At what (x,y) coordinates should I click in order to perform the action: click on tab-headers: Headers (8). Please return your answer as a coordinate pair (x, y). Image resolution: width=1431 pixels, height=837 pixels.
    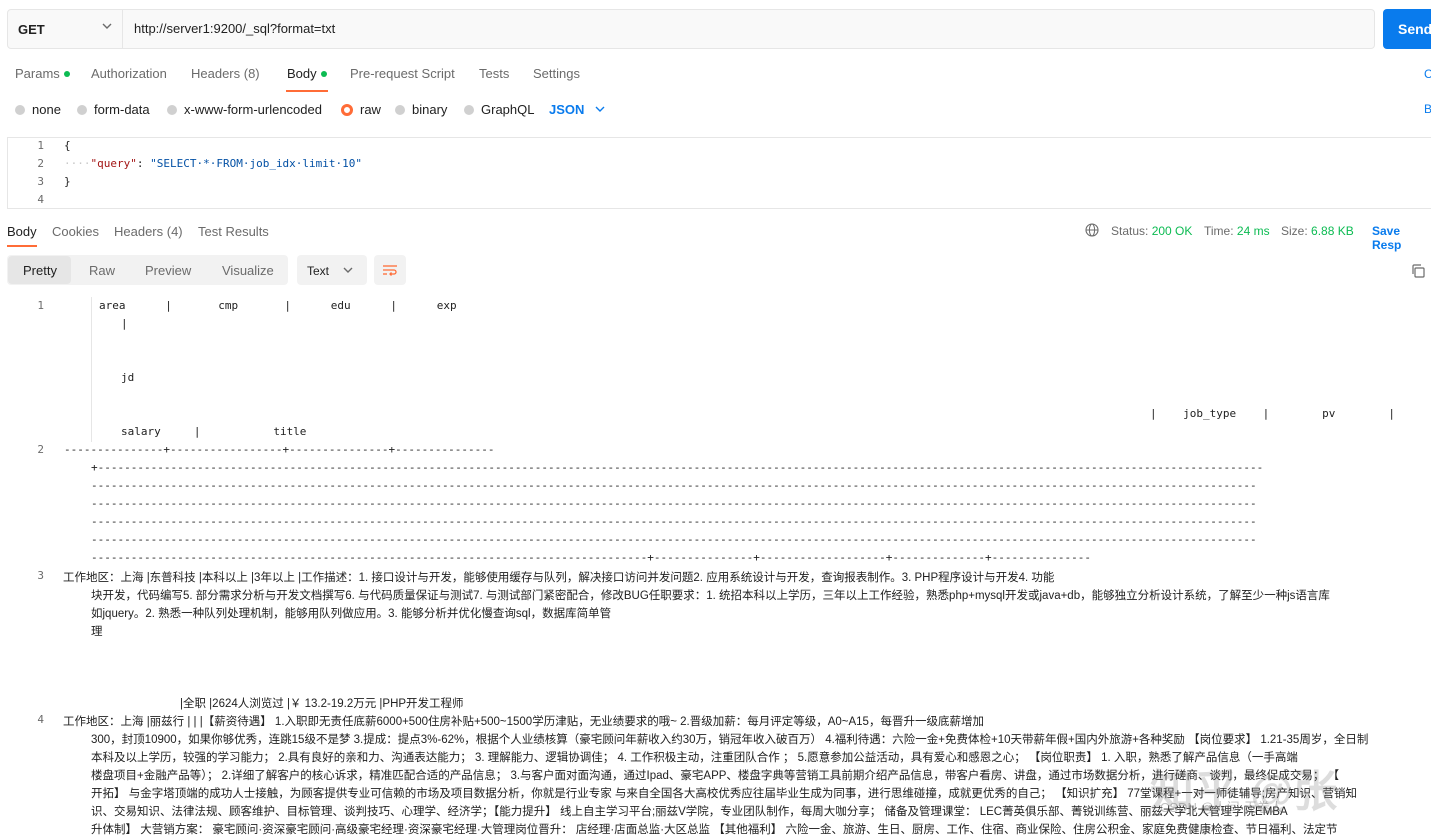
    Looking at the image, I should click on (225, 73).